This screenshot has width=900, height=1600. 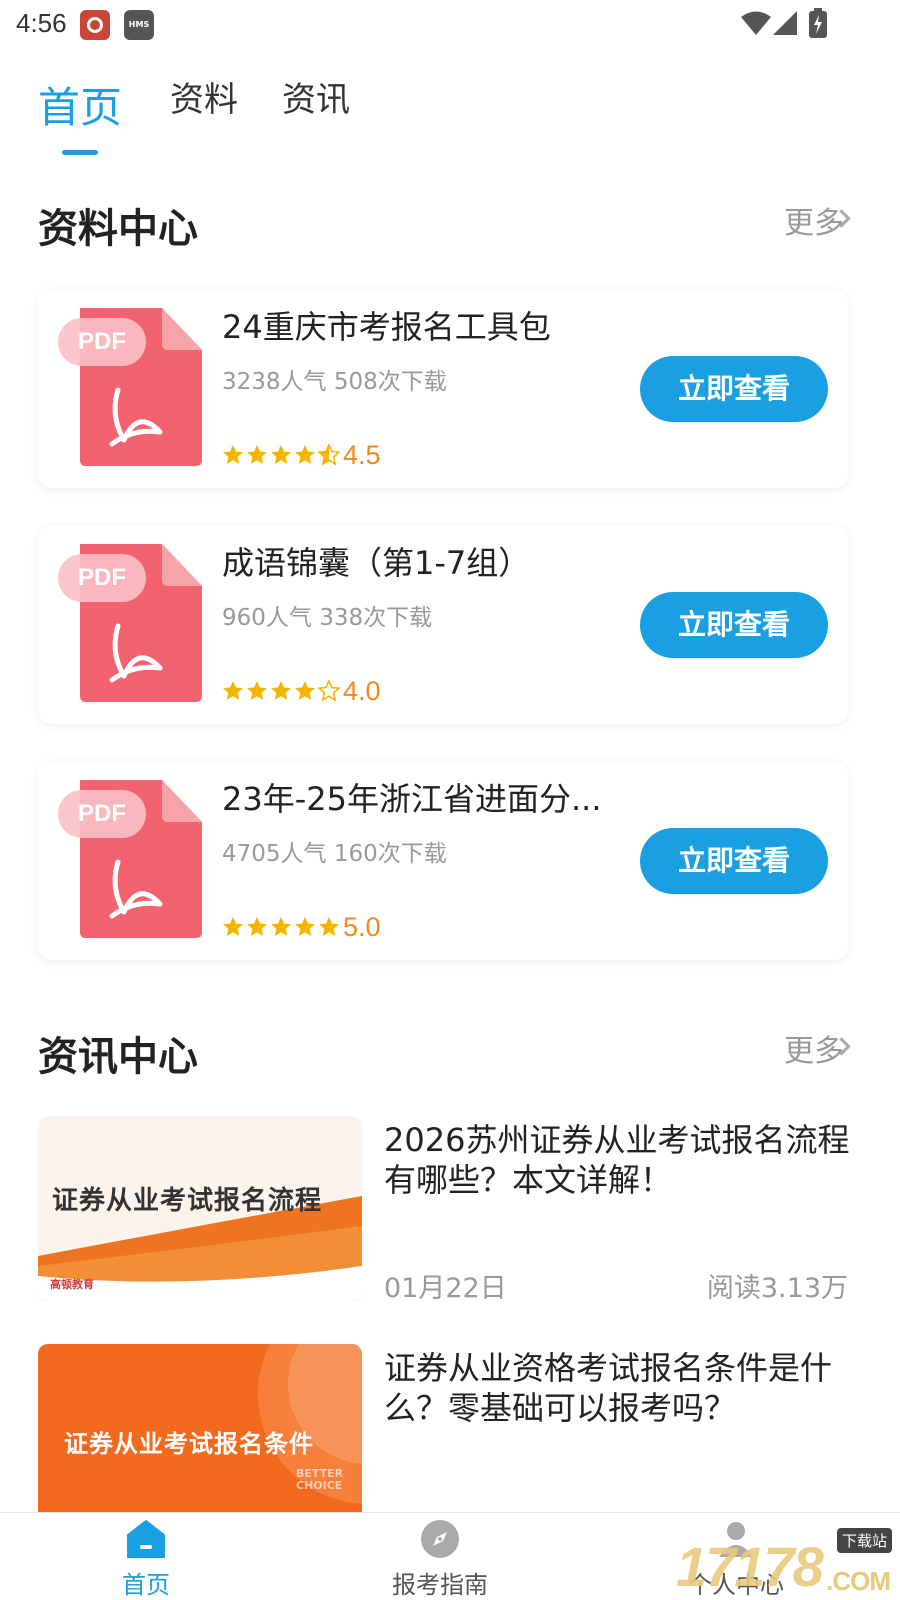 I want to click on resource-stats: 3238人气 508次下载, so click(x=334, y=382).